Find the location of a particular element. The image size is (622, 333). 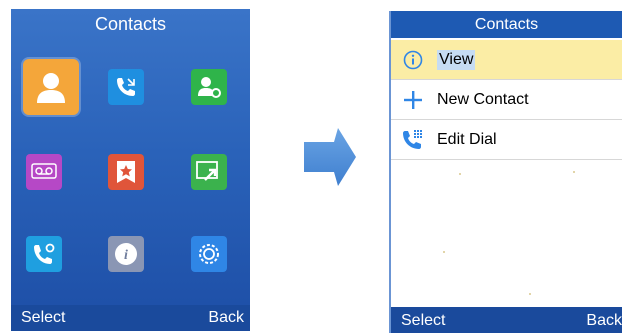

transfer-icon is located at coordinates (209, 172).